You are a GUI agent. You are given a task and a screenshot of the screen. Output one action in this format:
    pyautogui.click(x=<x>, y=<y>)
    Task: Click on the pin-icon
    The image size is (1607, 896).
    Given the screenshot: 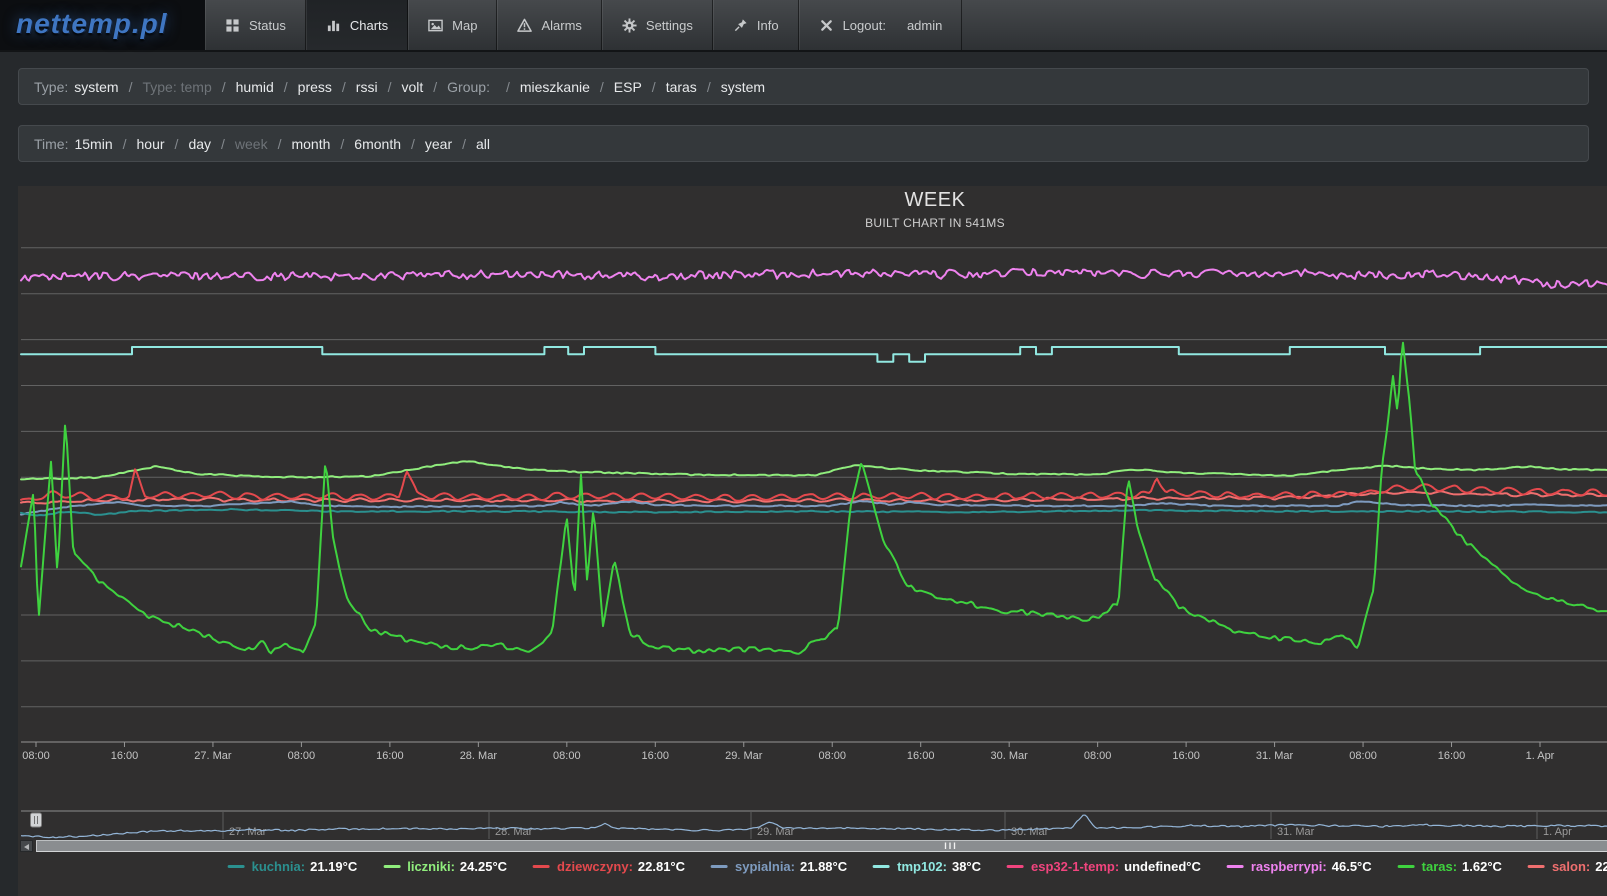 What is the action you would take?
    pyautogui.click(x=740, y=25)
    